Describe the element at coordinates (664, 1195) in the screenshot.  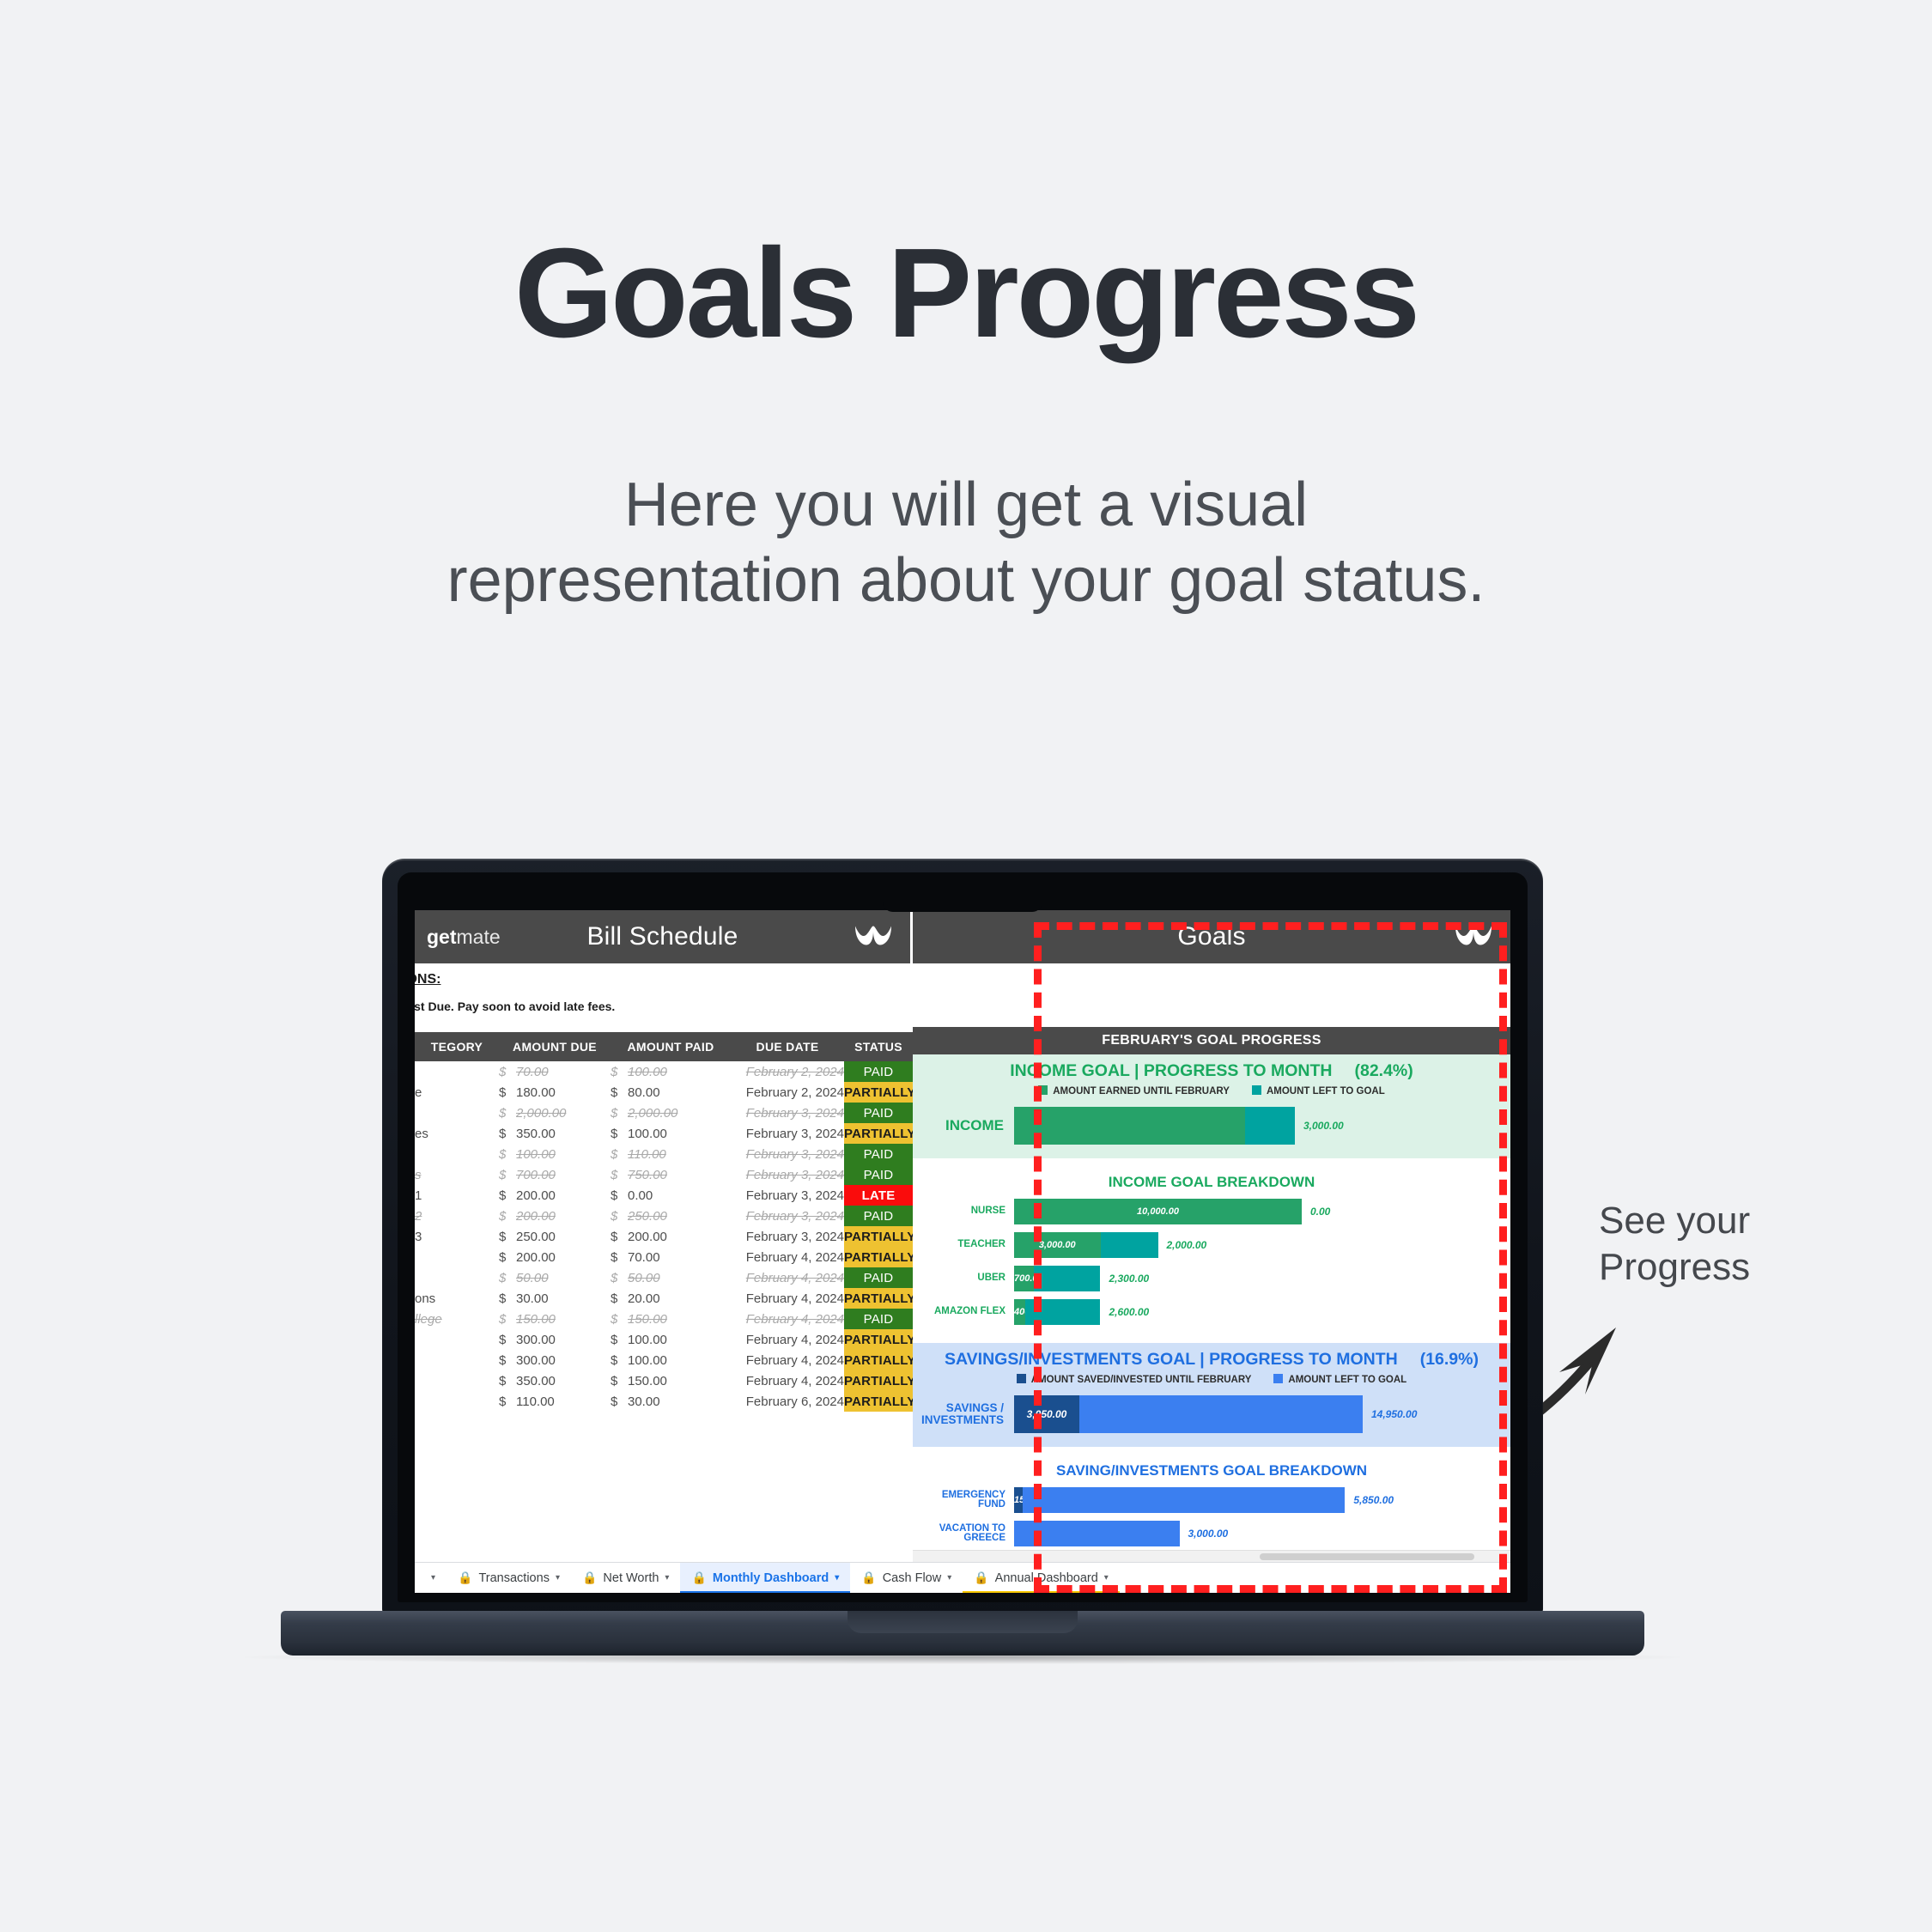
I see `table-row: 1 $200.00 $0.00 February 3, 2024 LATE` at that location.